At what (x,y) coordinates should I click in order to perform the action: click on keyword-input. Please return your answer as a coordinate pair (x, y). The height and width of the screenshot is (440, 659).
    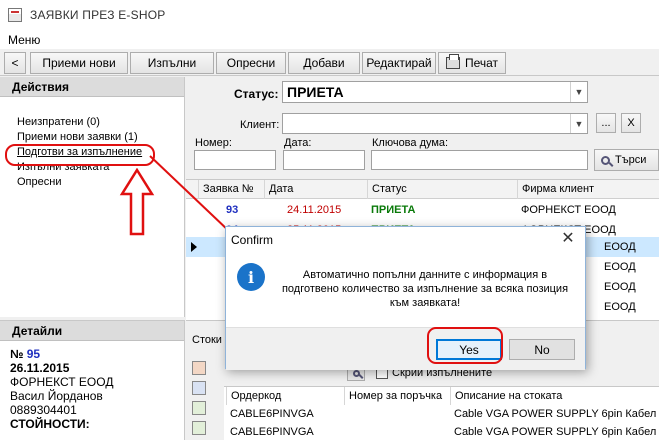
    Looking at the image, I should click on (479, 160).